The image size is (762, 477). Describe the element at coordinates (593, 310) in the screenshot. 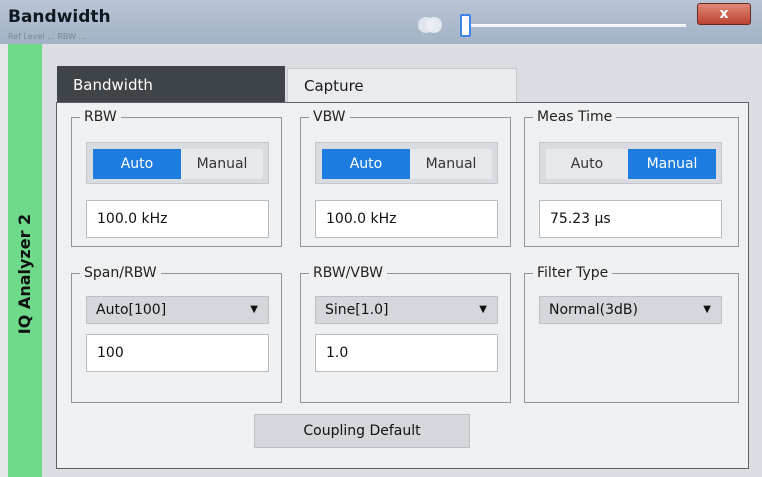

I see `filter-type-selected: Normal(3dB)` at that location.